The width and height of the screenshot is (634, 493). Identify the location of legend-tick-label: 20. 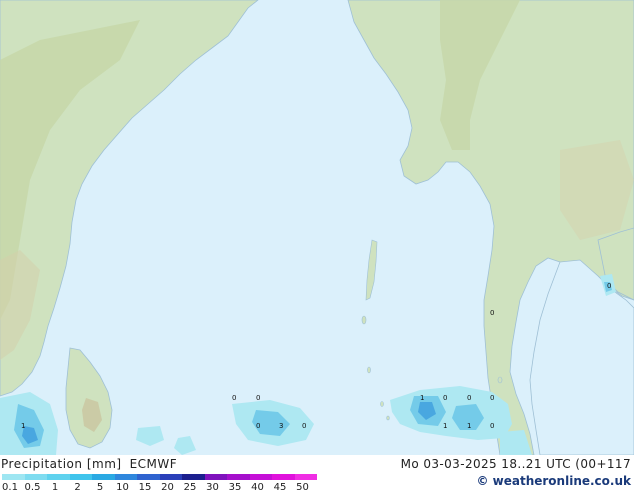
(167, 487).